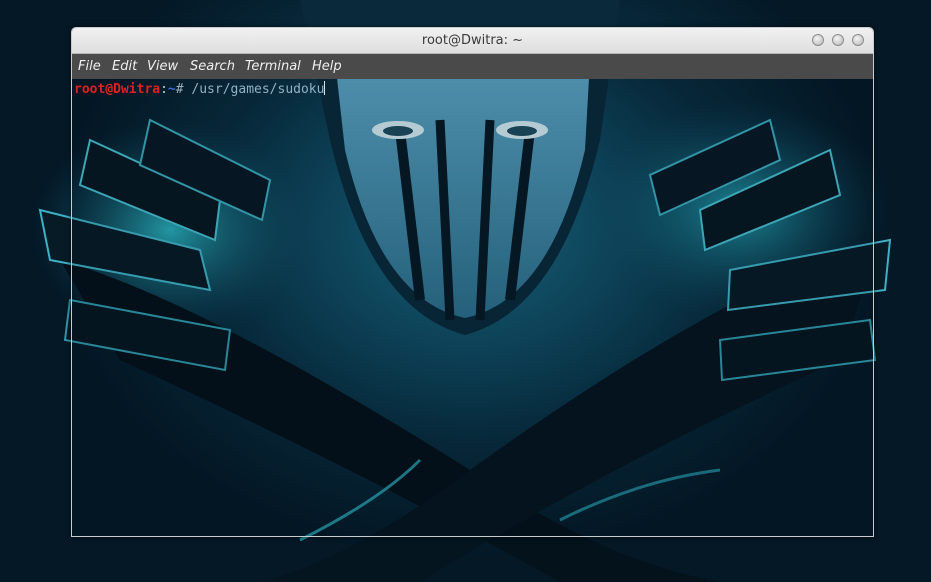 This screenshot has width=931, height=582. I want to click on prompt-user: root@Dwitra, so click(117, 89).